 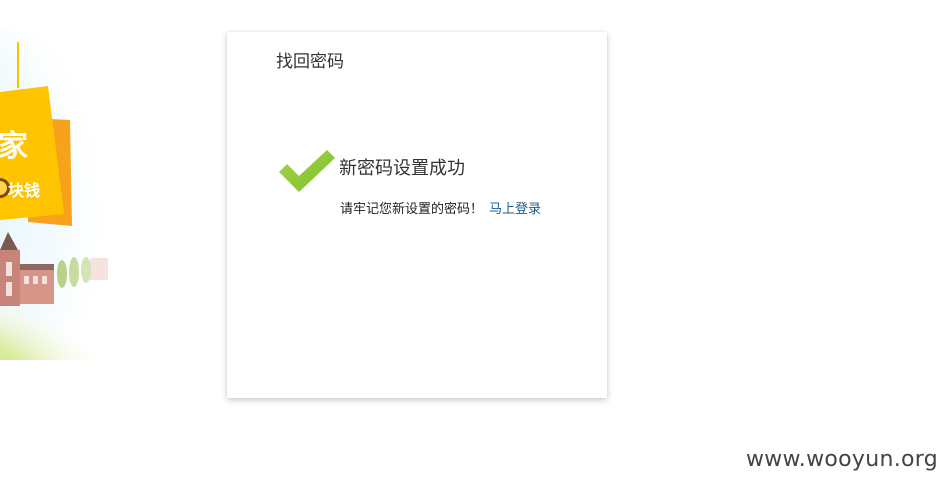 I want to click on watermark: www.wooyun.org, so click(x=841, y=459).